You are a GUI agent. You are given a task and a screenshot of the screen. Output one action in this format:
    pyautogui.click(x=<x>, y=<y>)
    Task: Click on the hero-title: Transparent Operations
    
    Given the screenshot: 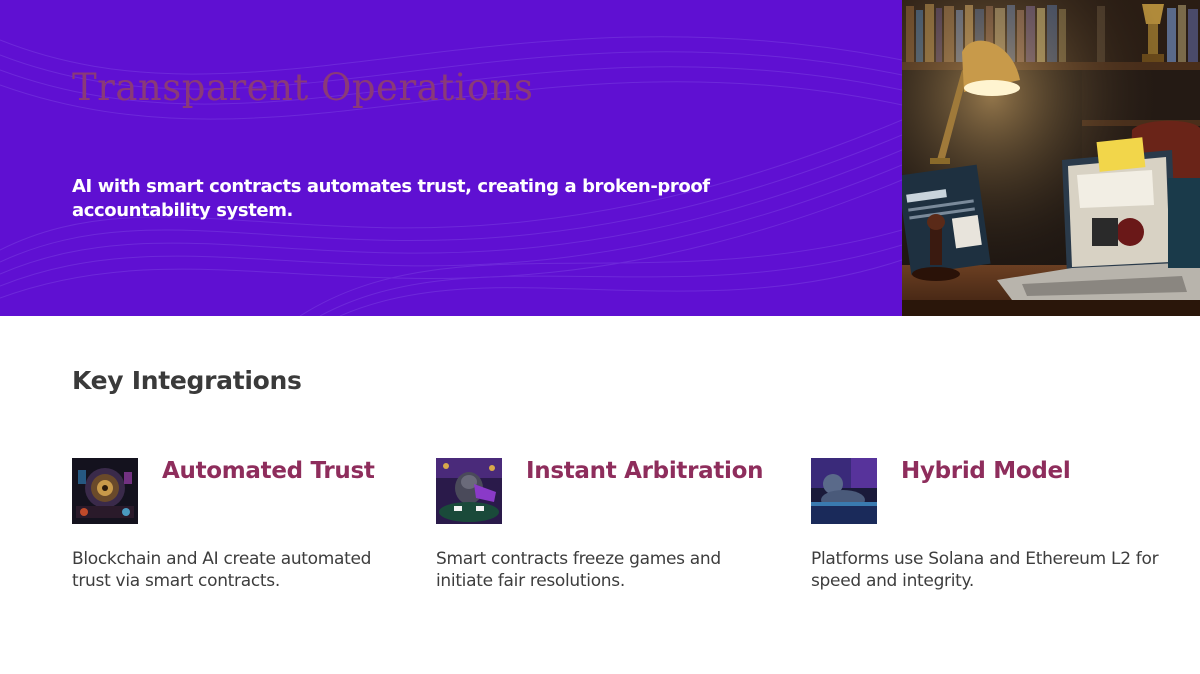 What is the action you would take?
    pyautogui.click(x=303, y=87)
    